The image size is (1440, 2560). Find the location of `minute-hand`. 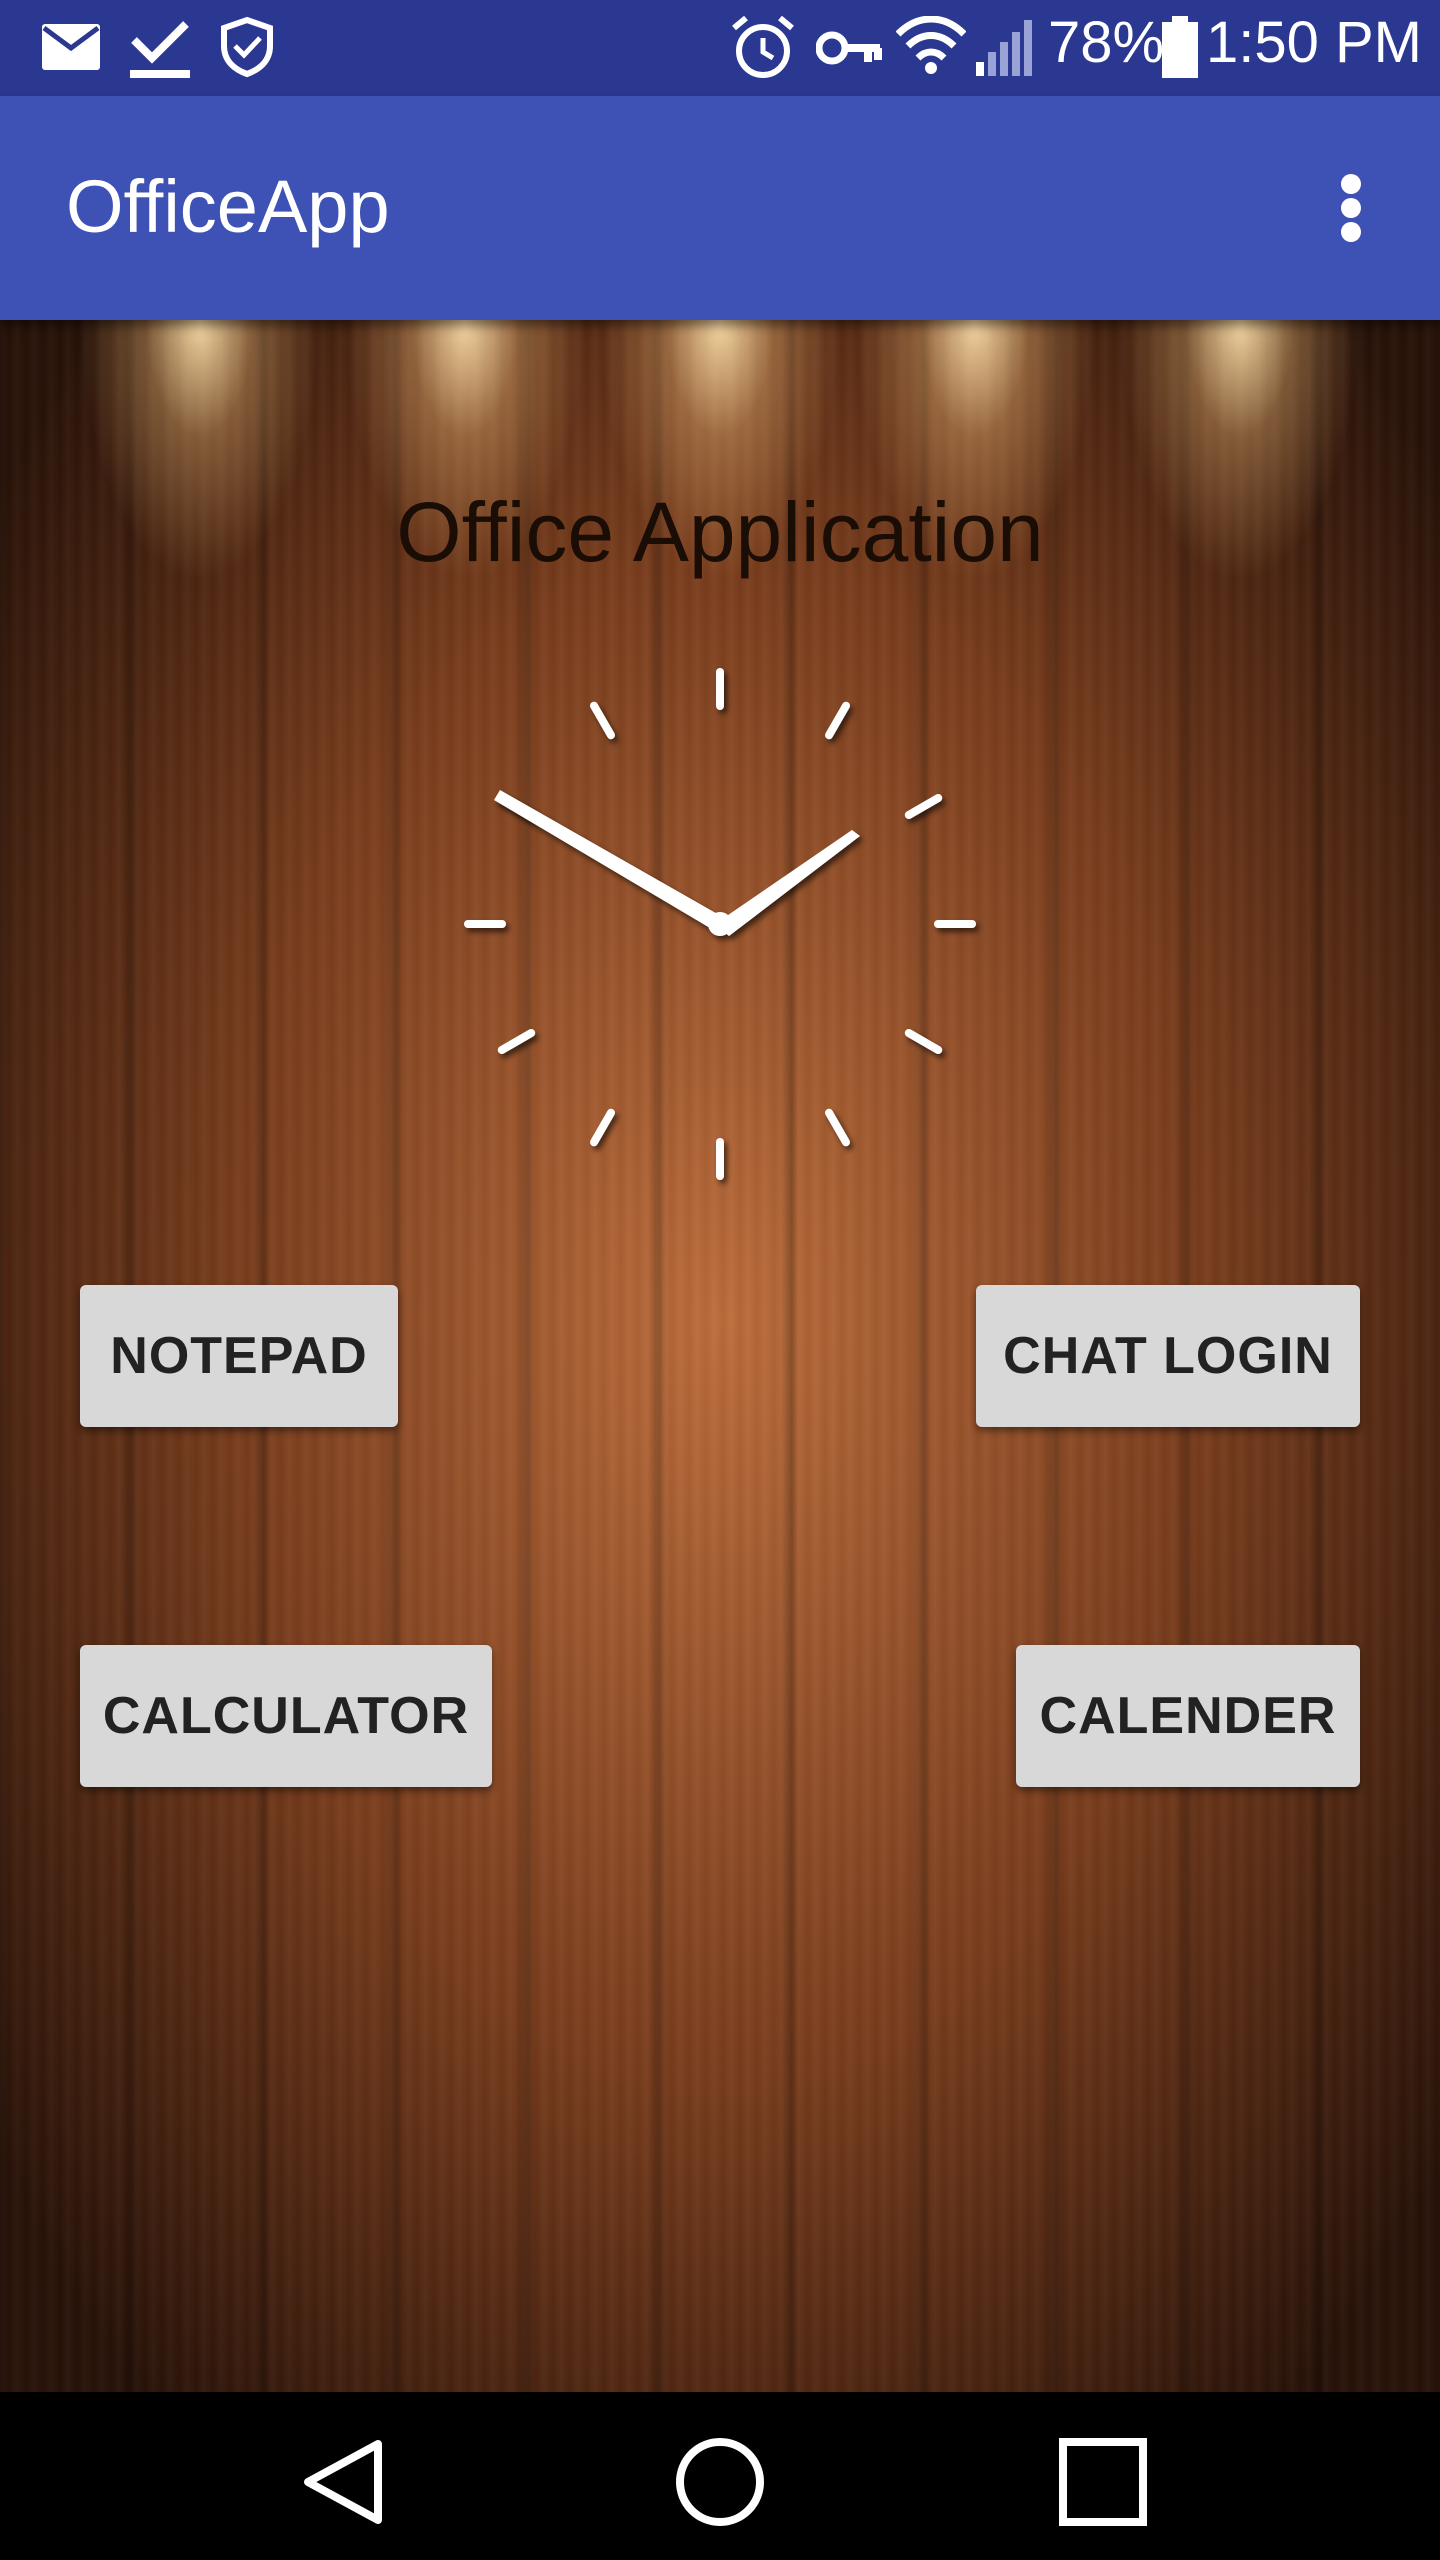

minute-hand is located at coordinates (611, 859).